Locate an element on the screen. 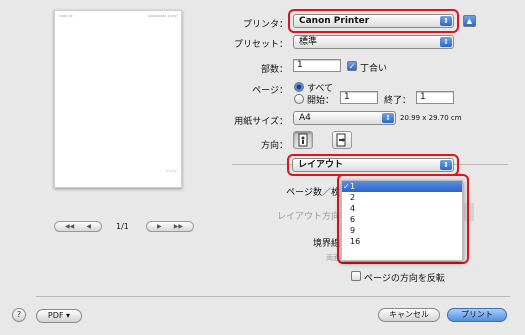 The width and height of the screenshot is (525, 335). printer-value: Canon Printer is located at coordinates (334, 21).